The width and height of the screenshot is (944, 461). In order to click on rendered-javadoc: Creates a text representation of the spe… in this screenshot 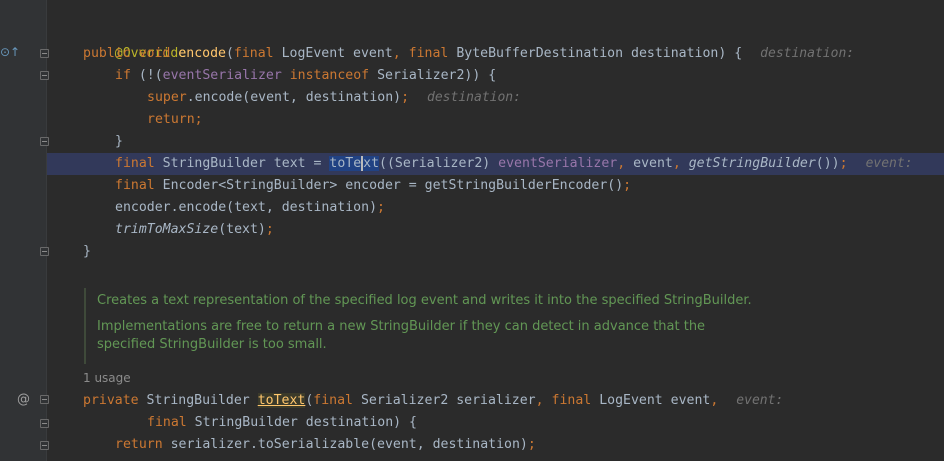, I will do `click(500, 326)`.